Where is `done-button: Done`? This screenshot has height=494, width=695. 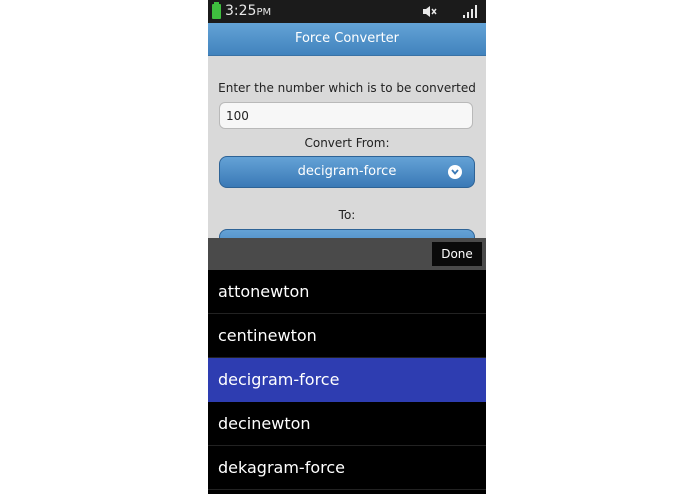
done-button: Done is located at coordinates (457, 254).